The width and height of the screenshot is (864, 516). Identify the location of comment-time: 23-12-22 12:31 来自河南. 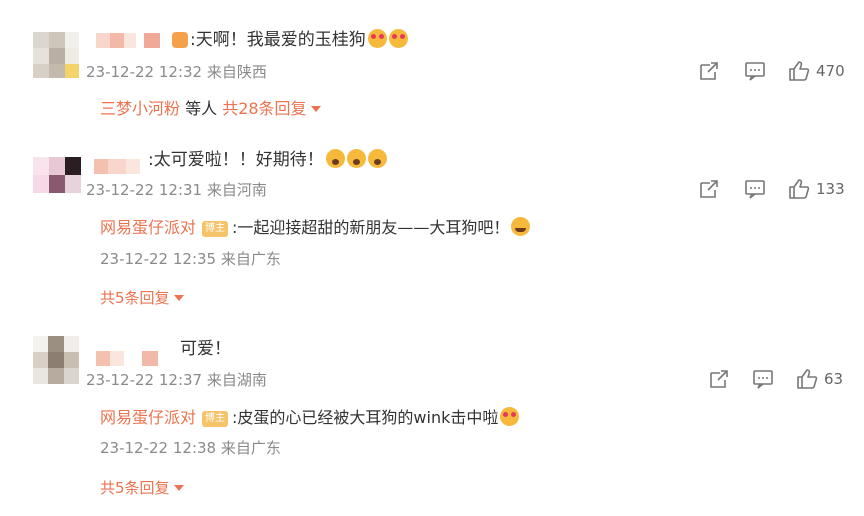
(176, 190).